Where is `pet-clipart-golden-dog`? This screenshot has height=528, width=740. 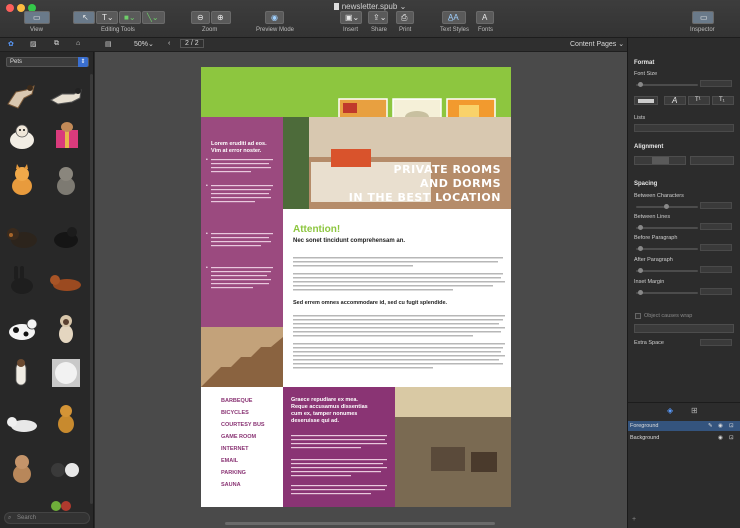 pet-clipart-golden-dog is located at coordinates (66, 418).